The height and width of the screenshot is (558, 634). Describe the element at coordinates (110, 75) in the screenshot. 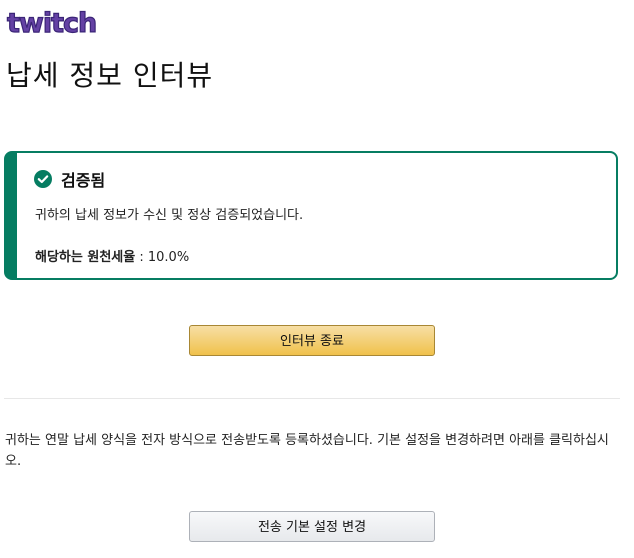

I see `page-title: 납세 정보 인터뷰` at that location.